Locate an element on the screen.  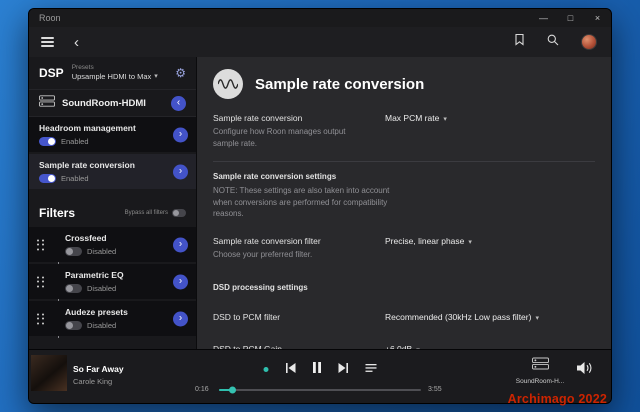
sample-rate-waveform-icon is located at coordinates (228, 84).